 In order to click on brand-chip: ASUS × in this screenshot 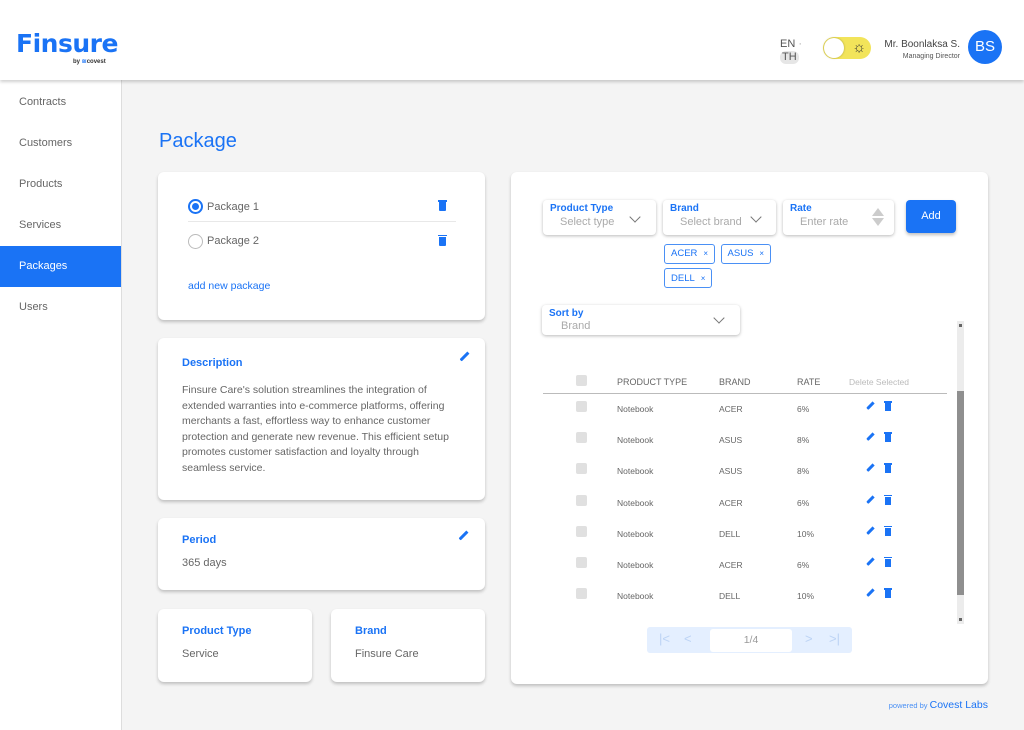, I will do `click(746, 253)`.